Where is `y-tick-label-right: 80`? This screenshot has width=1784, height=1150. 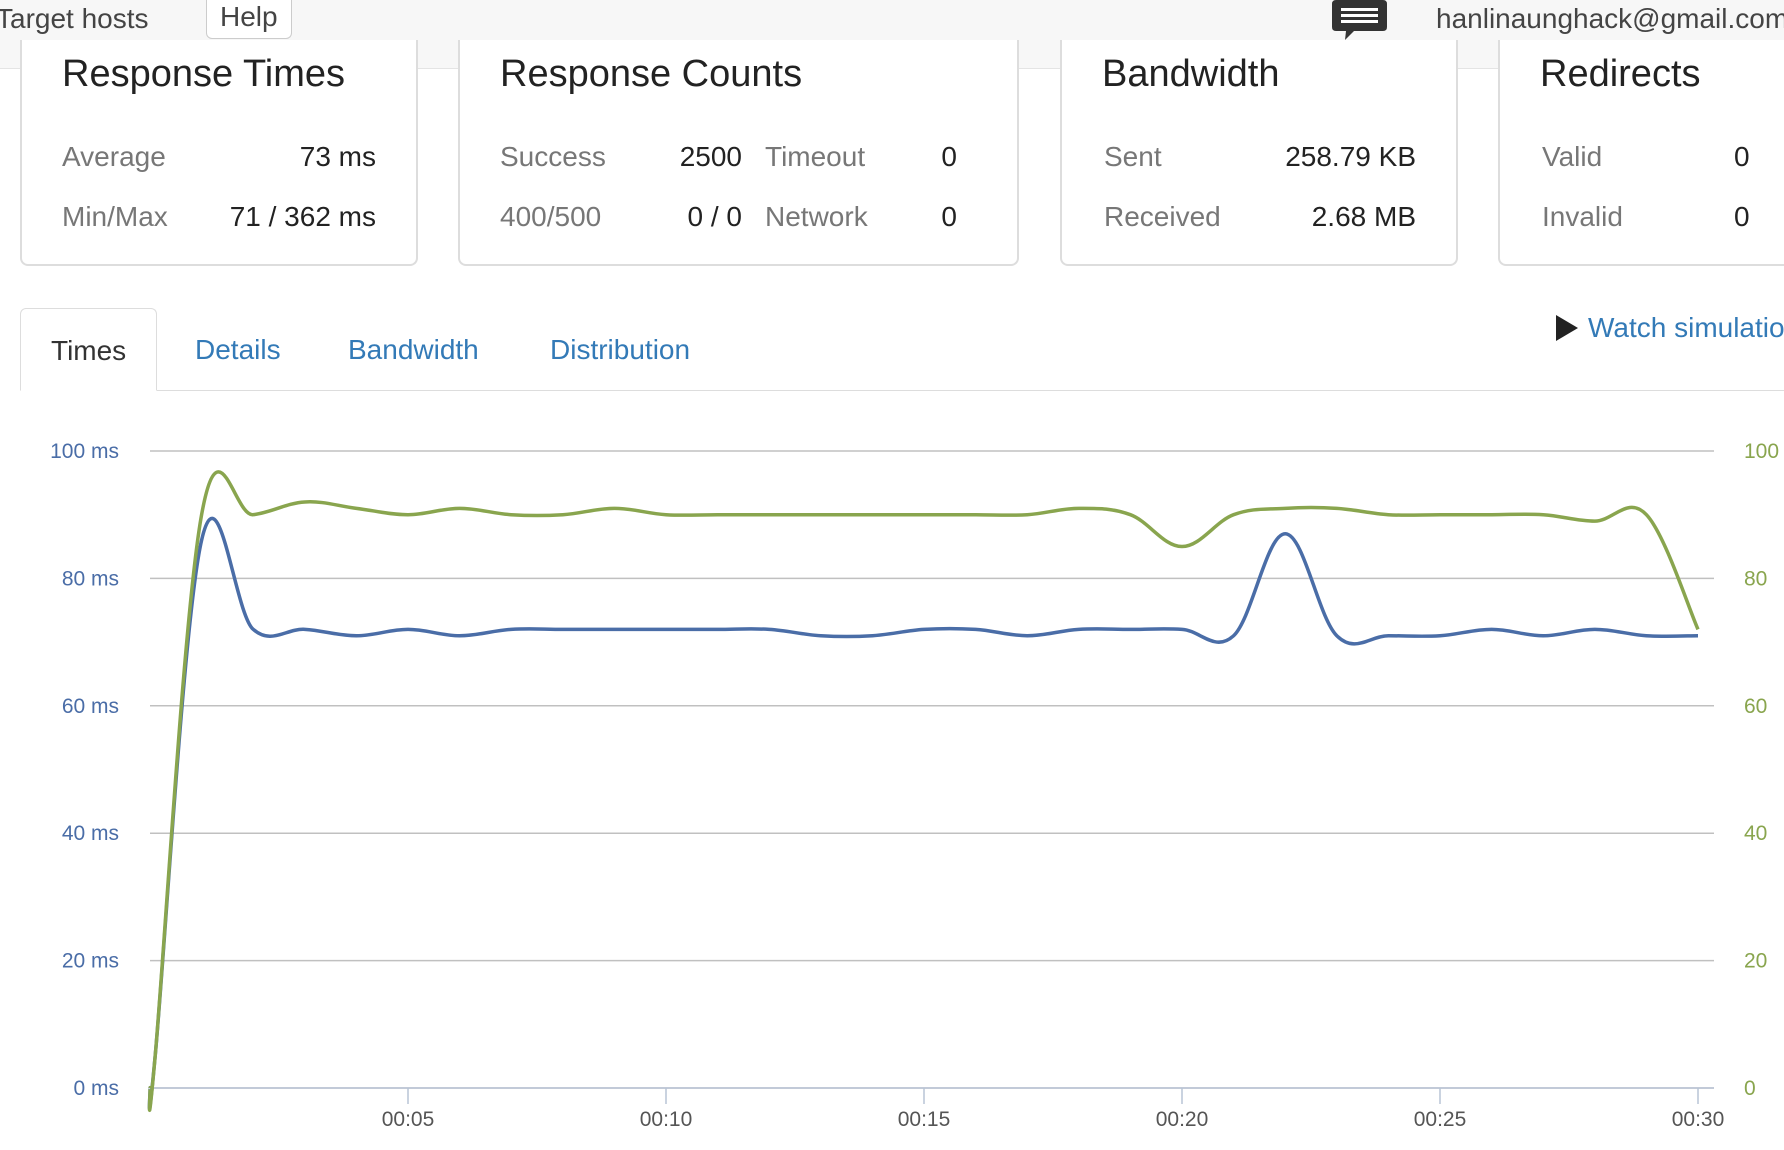 y-tick-label-right: 80 is located at coordinates (1755, 578).